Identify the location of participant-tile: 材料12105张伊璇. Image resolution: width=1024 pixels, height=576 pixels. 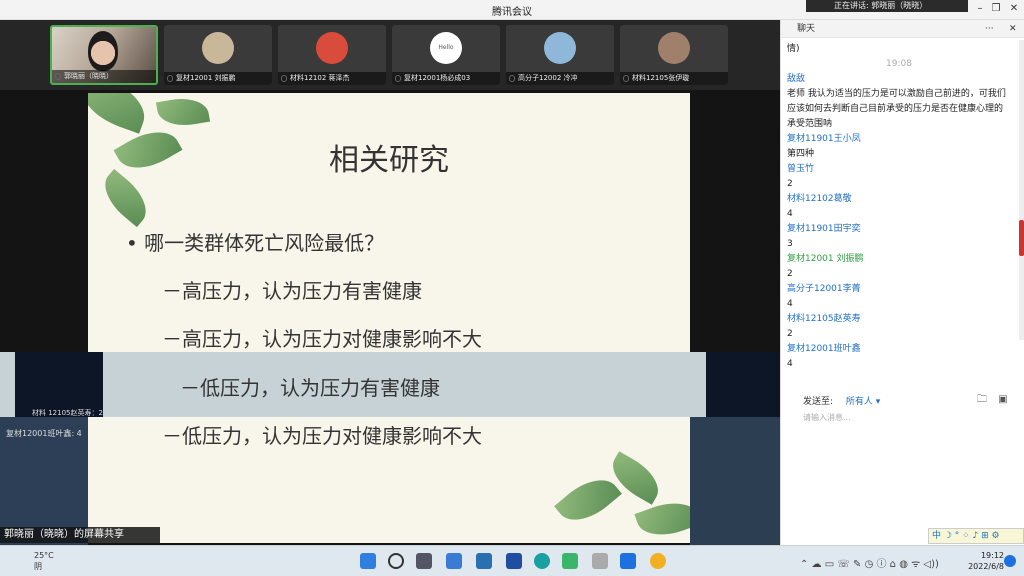
(674, 55).